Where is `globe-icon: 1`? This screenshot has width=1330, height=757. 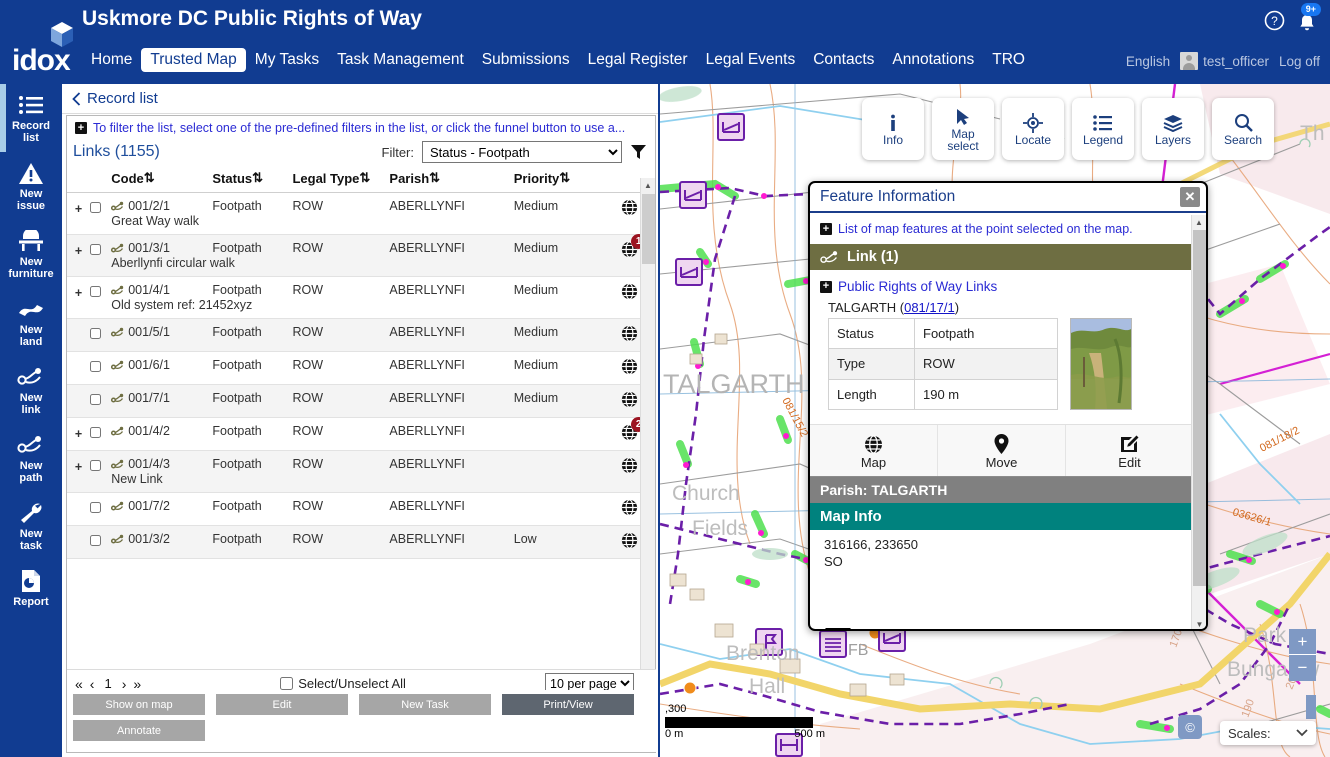 globe-icon: 1 is located at coordinates (634, 247).